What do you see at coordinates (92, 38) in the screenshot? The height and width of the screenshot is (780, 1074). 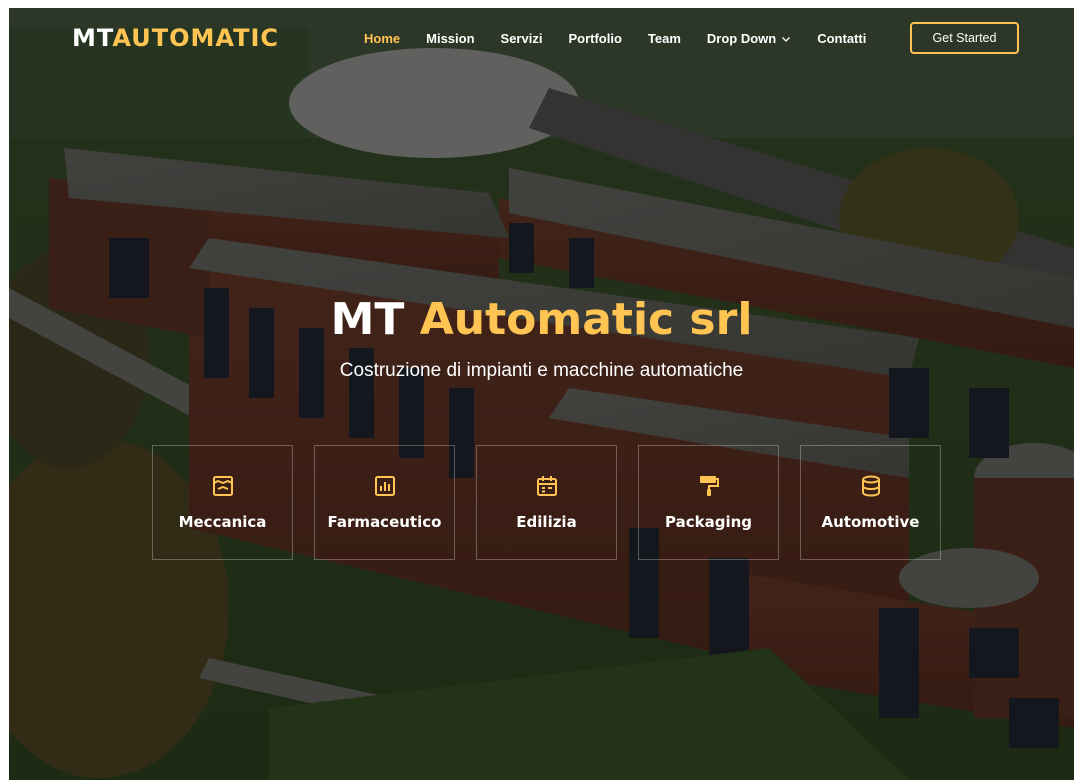 I see `logo-text-mt: MT` at bounding box center [92, 38].